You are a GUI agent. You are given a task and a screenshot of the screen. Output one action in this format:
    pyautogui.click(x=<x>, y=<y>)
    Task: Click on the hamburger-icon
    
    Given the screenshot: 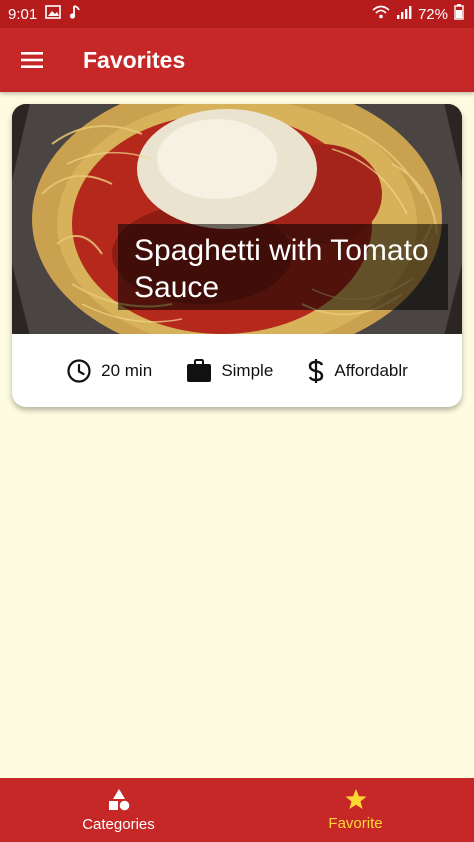 What is the action you would take?
    pyautogui.click(x=32, y=60)
    